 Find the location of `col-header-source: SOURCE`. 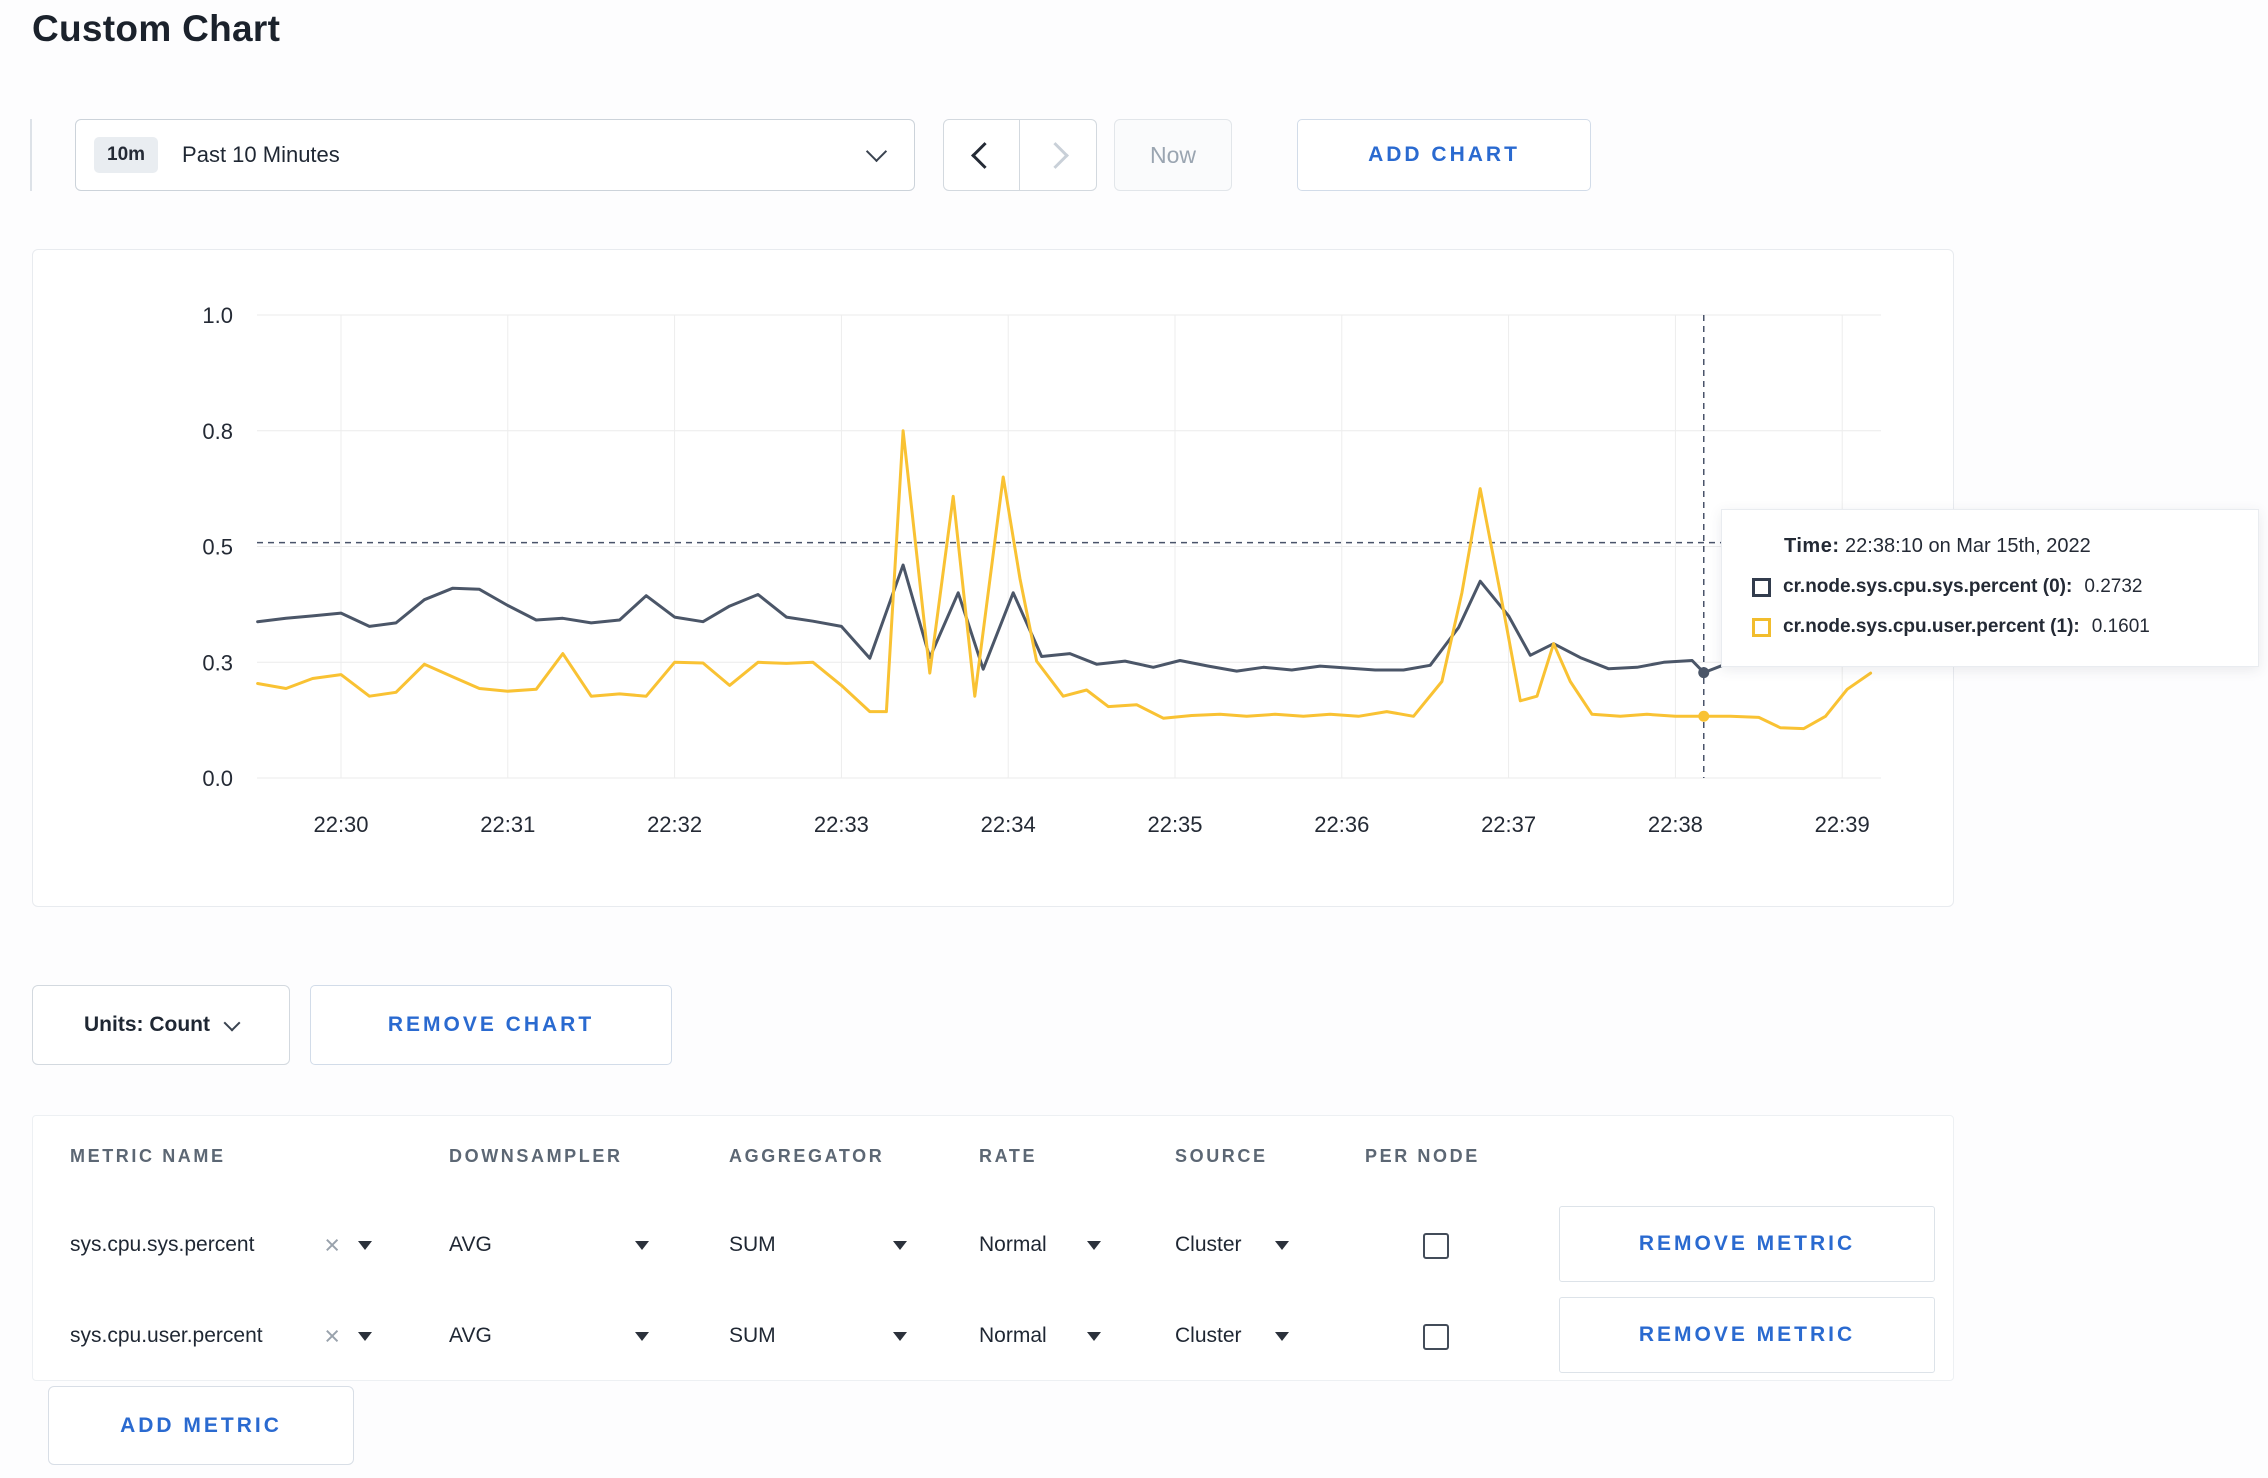

col-header-source: SOURCE is located at coordinates (1221, 1156).